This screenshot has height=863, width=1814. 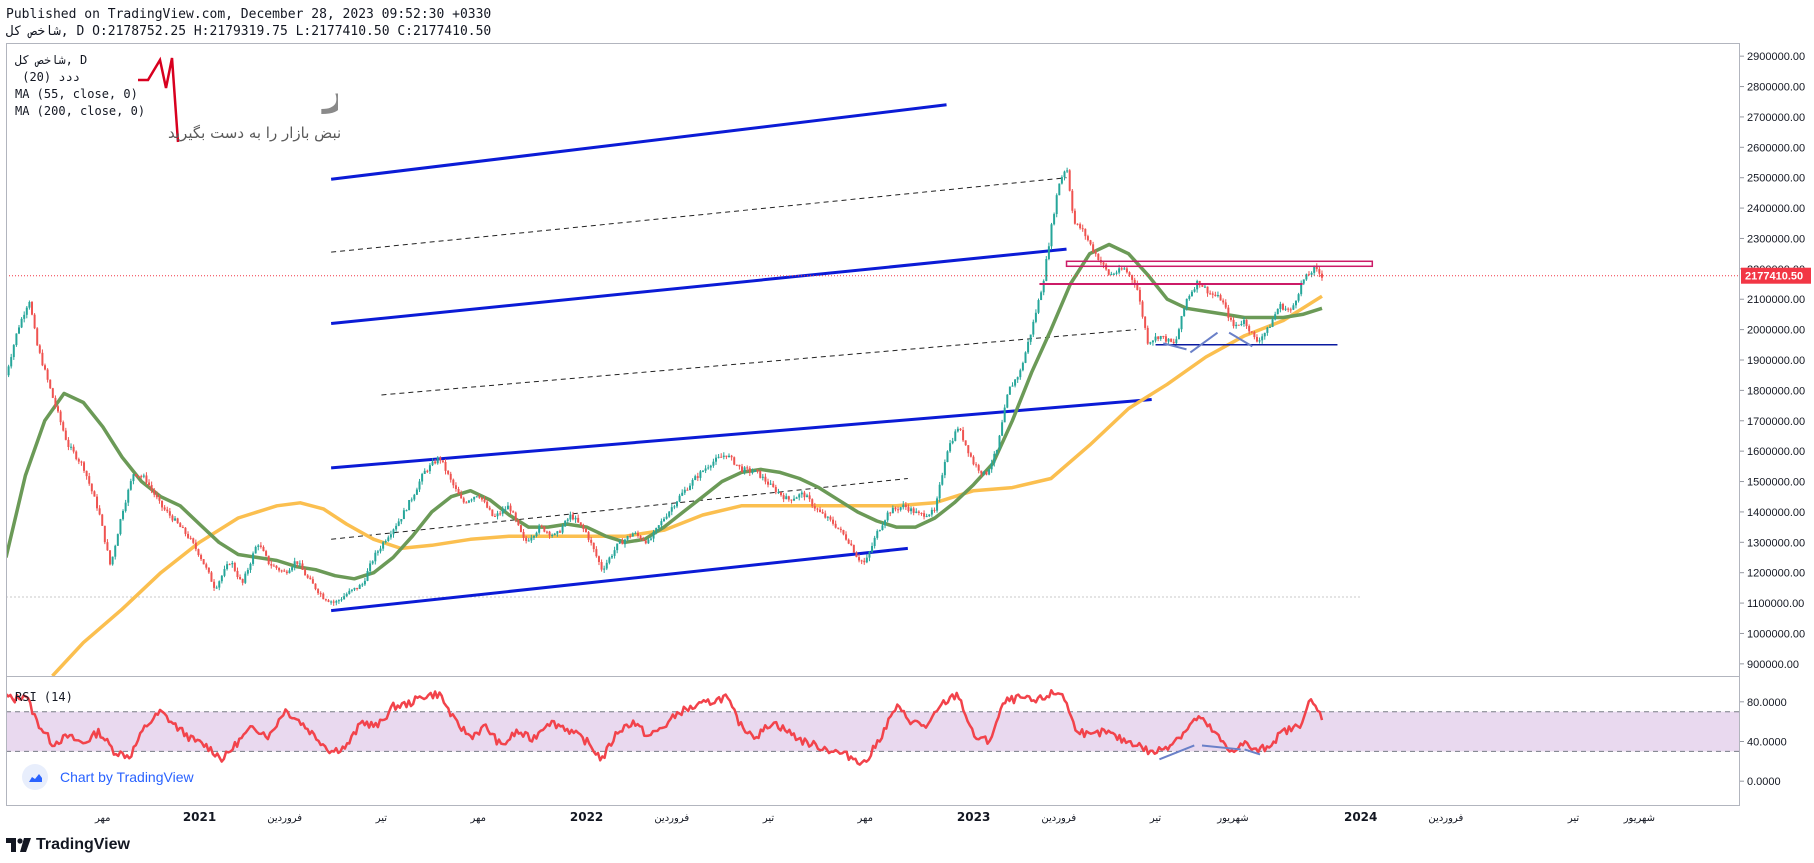 I want to click on y-axis-label: 1000000.00, so click(x=1776, y=634).